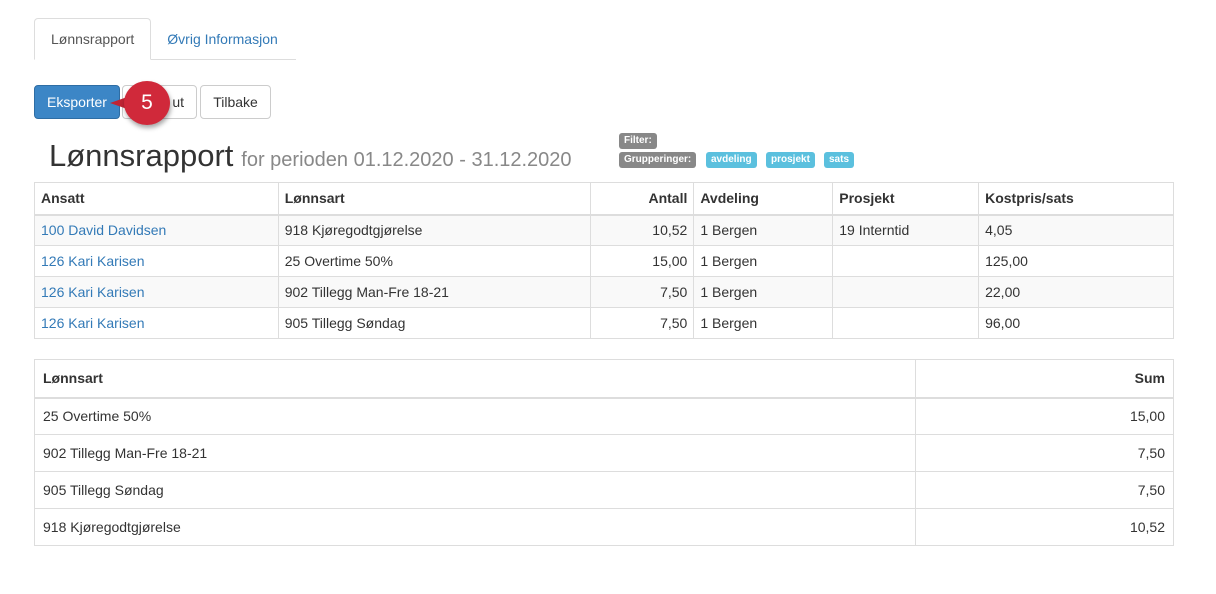 This screenshot has width=1216, height=594. I want to click on cell-sum: 10,52, so click(1044, 527).